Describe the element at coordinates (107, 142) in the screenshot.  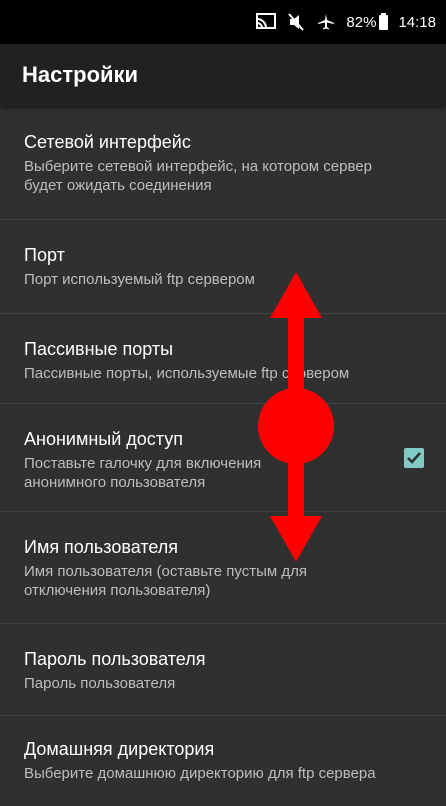
I see `setting-title: Сетевой интерфейс` at that location.